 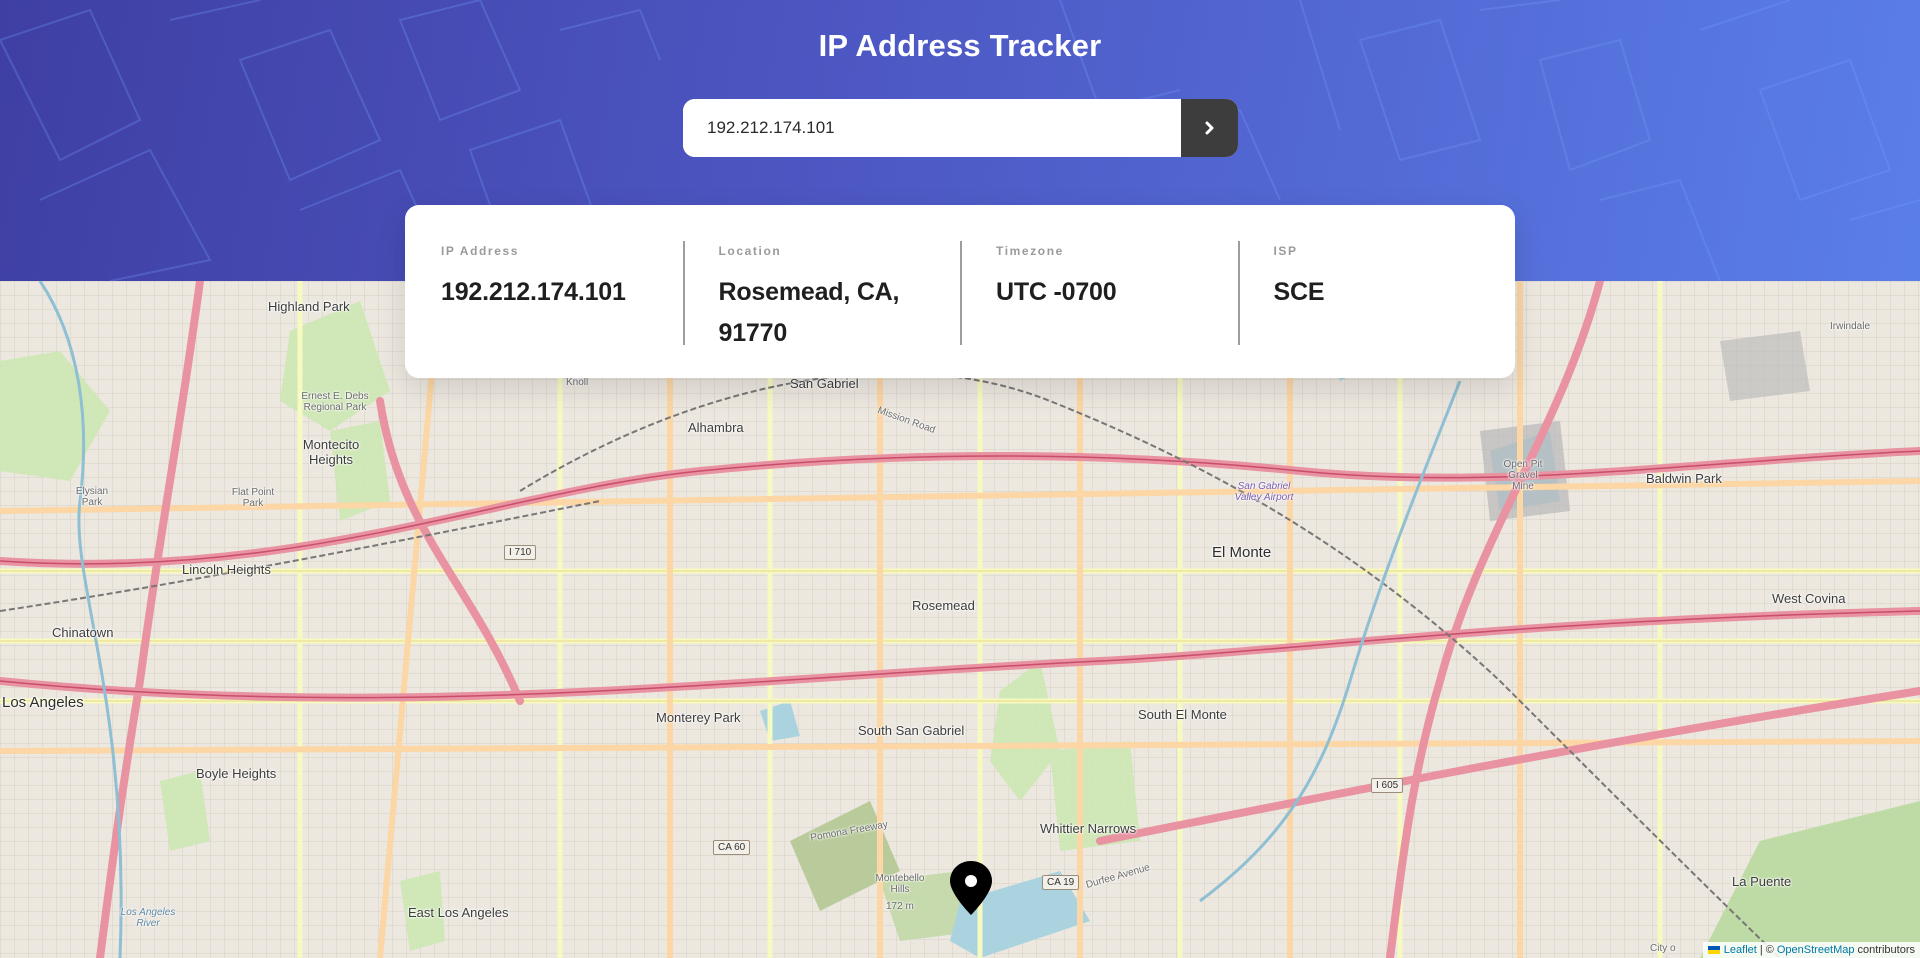 I want to click on shield-i605: I 605, so click(x=1387, y=785).